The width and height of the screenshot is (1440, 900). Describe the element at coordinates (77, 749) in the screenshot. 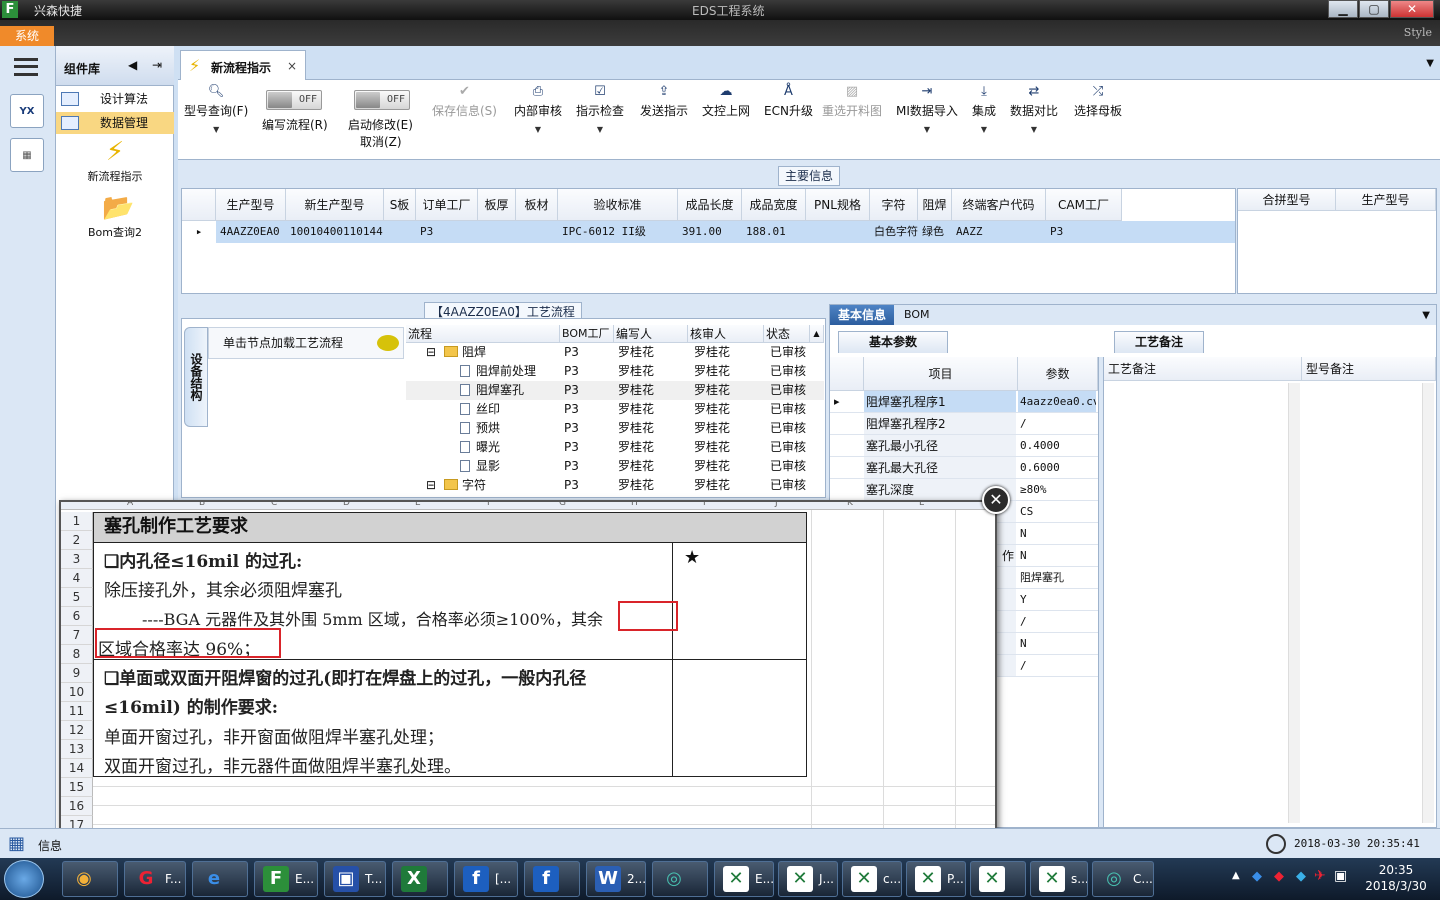

I see `row-number: 13` at that location.